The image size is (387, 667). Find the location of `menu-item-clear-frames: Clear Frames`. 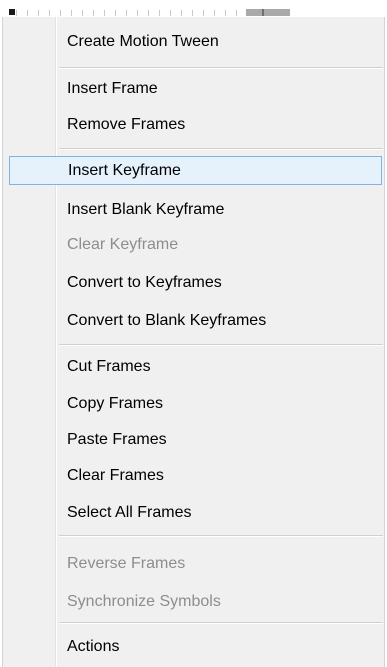

menu-item-clear-frames: Clear Frames is located at coordinates (193, 475).